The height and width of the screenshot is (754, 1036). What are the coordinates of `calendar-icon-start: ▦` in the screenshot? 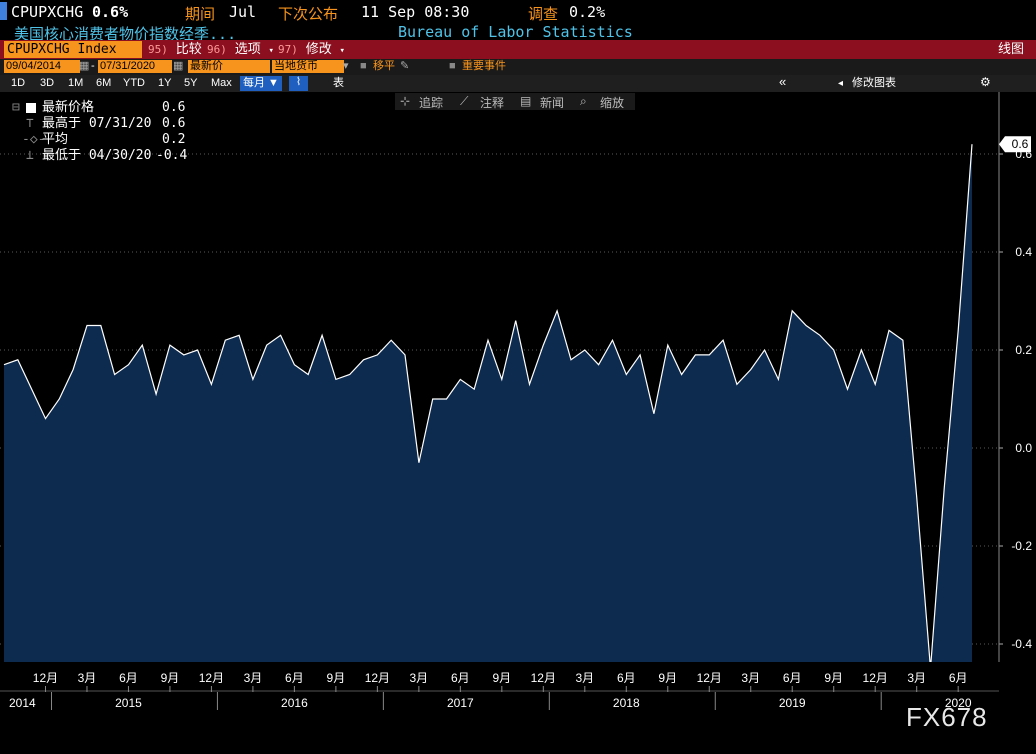 It's located at (84, 66).